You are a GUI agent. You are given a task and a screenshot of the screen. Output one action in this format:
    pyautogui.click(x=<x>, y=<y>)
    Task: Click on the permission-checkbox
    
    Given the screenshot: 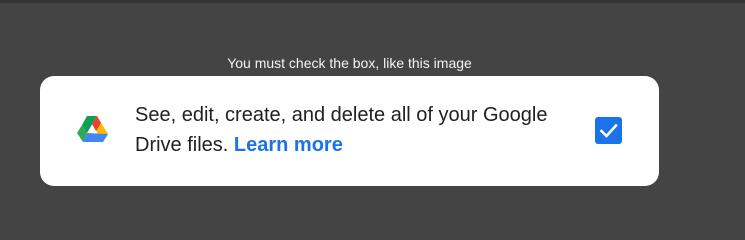 What is the action you would take?
    pyautogui.click(x=608, y=130)
    